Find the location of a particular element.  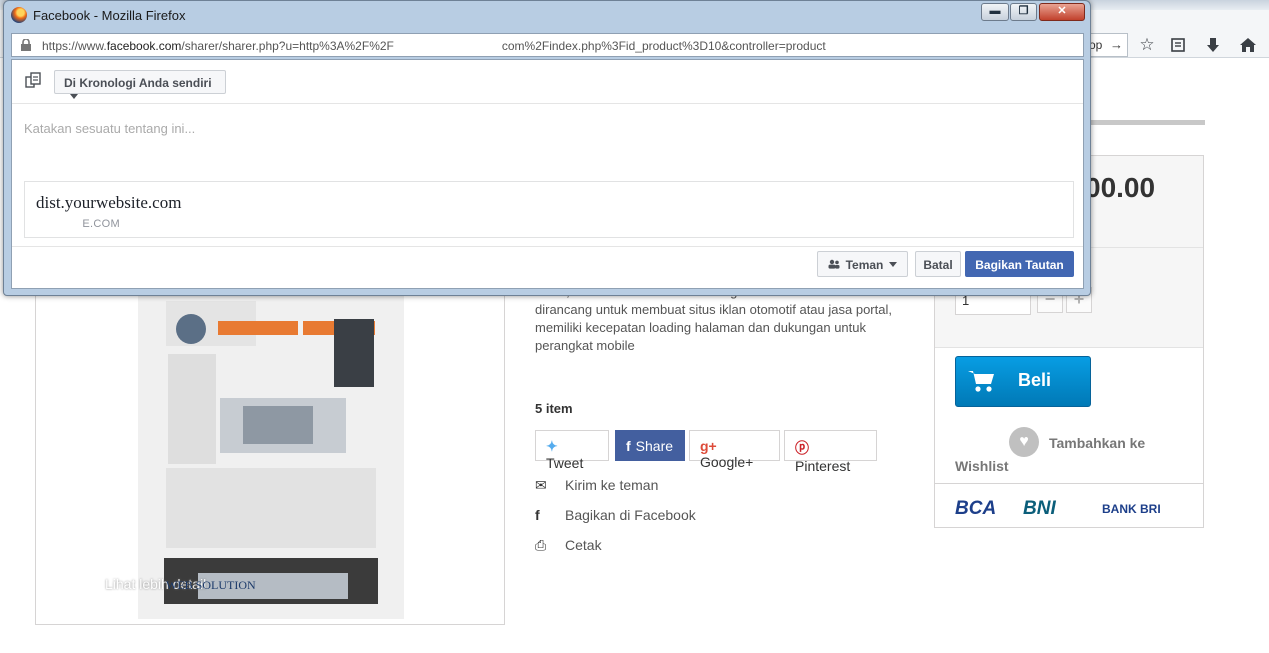

share-target-label: Di Kronologi Anda sendiri is located at coordinates (138, 83).